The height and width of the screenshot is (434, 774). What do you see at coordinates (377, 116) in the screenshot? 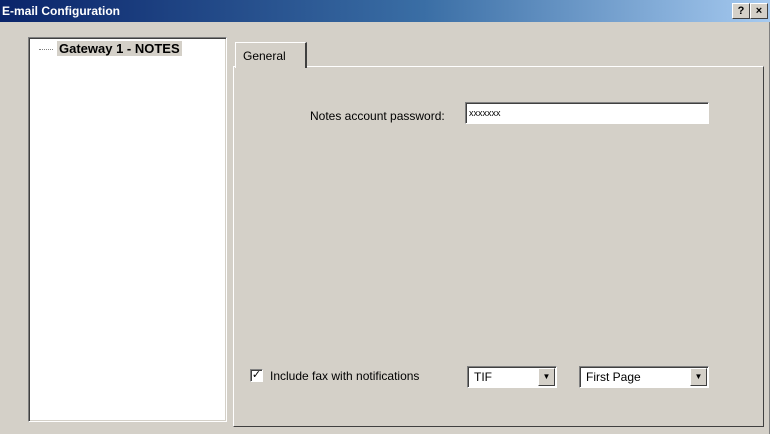
I see `password-label: Notes account password:` at bounding box center [377, 116].